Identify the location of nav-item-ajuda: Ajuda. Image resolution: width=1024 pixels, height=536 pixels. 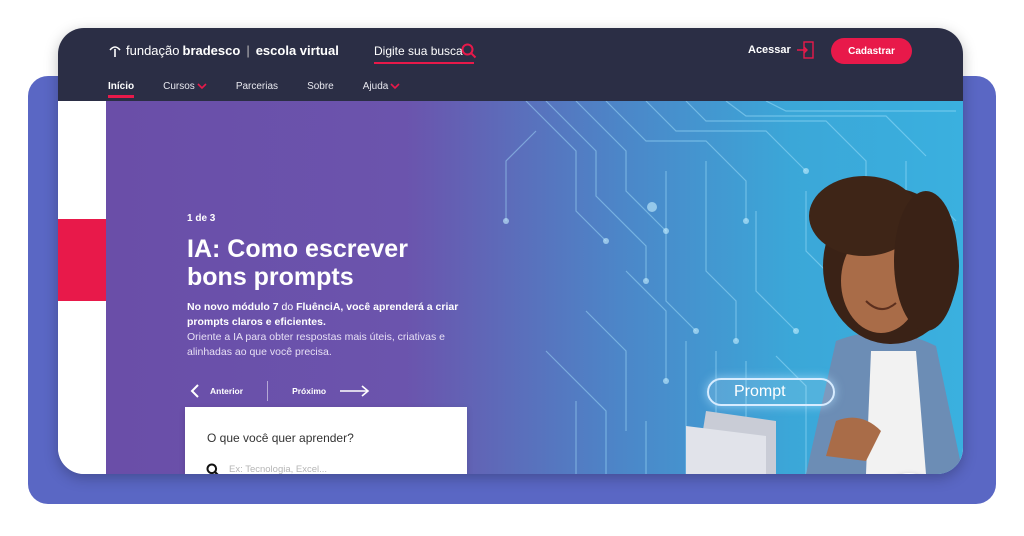
(382, 86).